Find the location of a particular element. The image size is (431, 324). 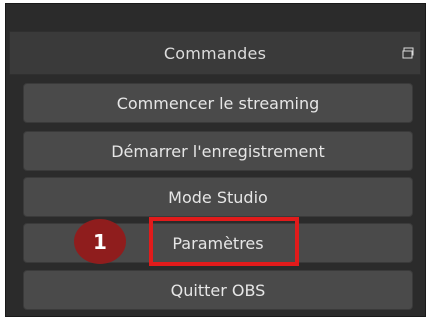

studio-mode-label: Mode Studio is located at coordinates (218, 197).